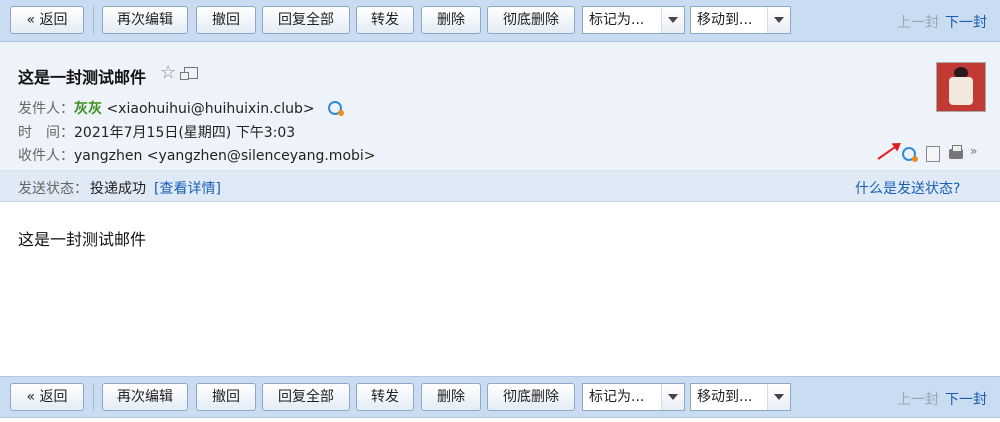  I want to click on to-label: 收件人：, so click(46, 156).